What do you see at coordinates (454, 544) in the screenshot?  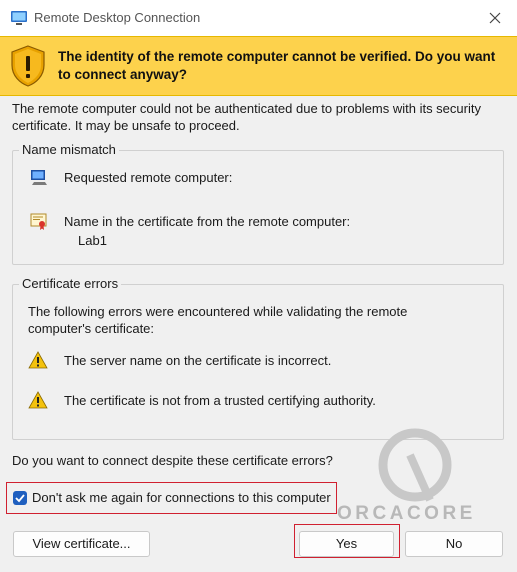 I see `no-button: No` at bounding box center [454, 544].